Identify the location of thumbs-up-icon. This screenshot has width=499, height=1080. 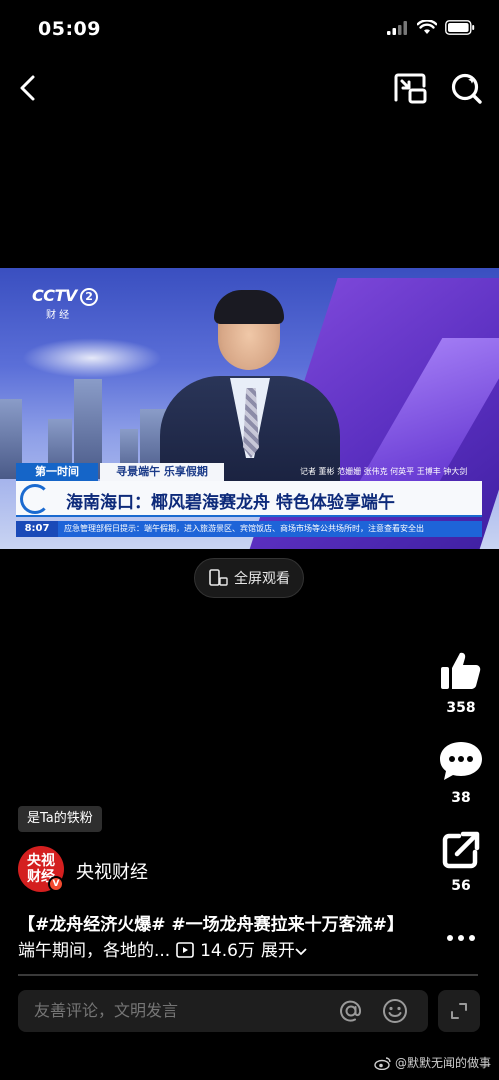
(461, 670).